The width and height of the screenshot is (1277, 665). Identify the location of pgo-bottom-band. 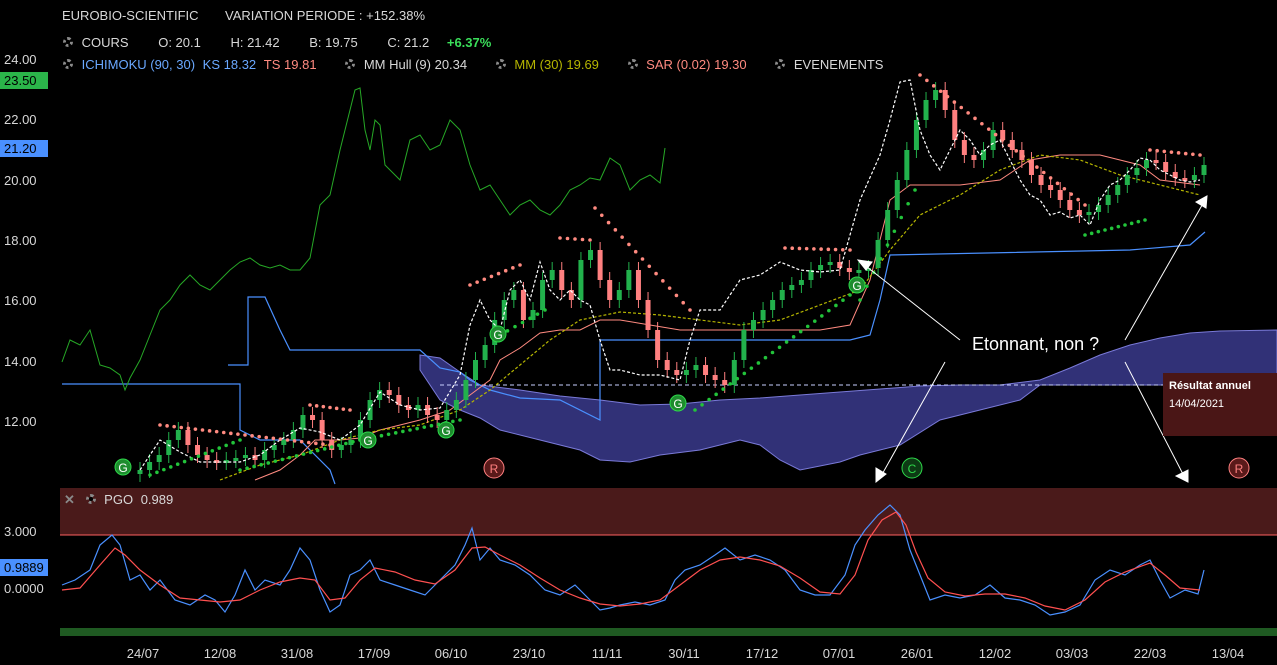
(668, 632).